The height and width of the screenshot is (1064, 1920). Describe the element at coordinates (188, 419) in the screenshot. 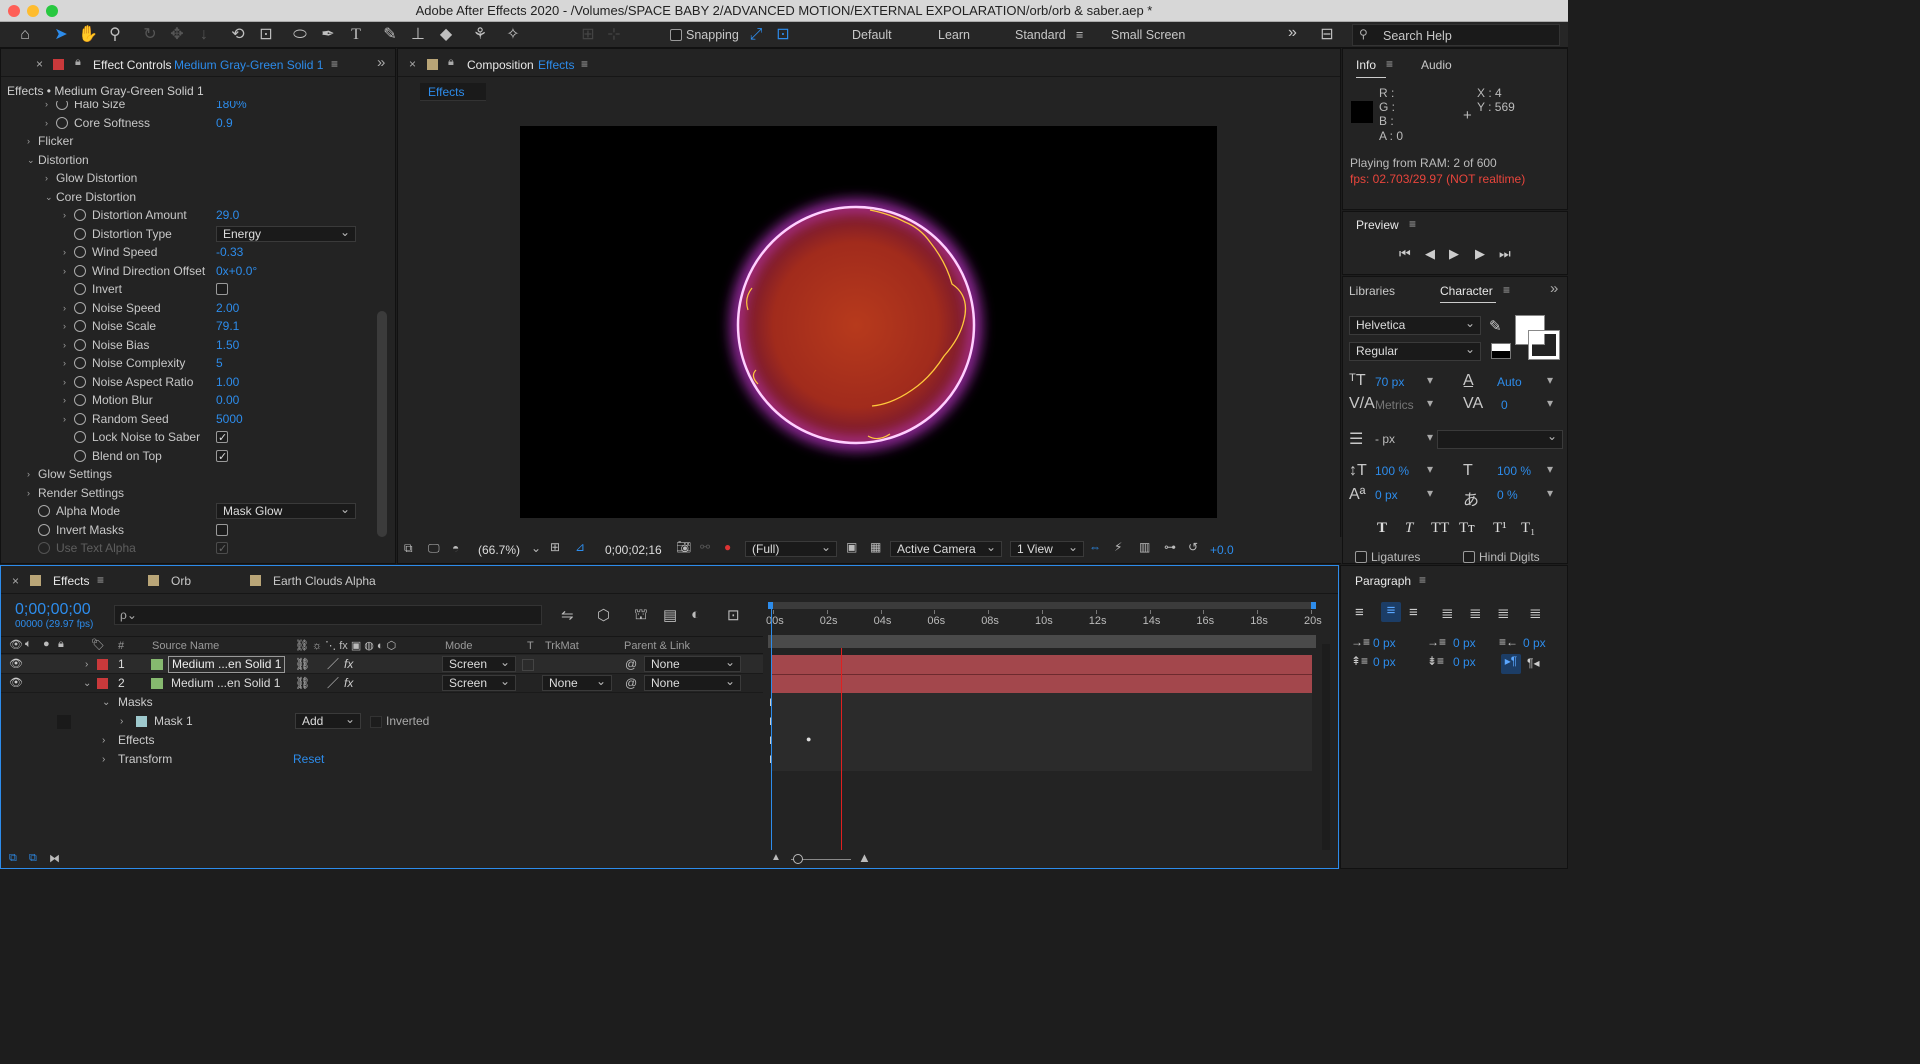

I see `effect-property-row: › Random Seed 5000` at that location.